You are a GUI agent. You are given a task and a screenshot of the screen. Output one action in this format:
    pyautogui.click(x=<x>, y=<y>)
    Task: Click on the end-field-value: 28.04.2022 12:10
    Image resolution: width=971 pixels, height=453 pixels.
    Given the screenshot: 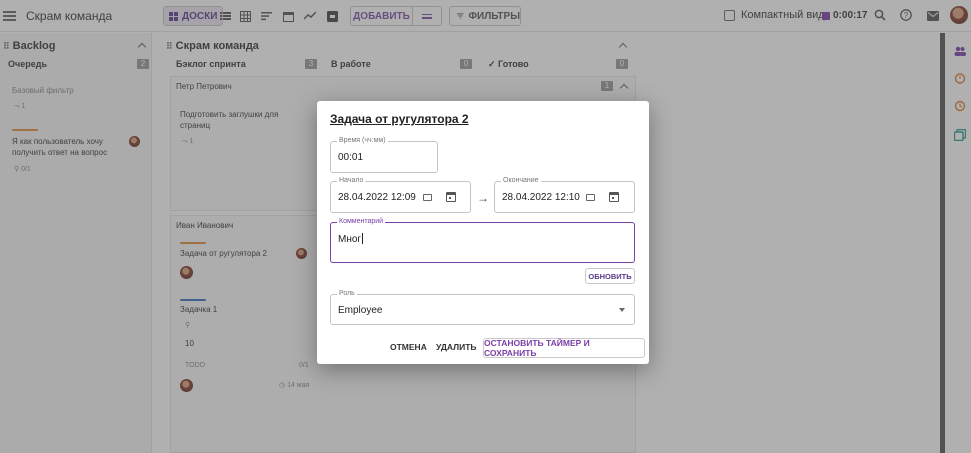 What is the action you would take?
    pyautogui.click(x=541, y=197)
    